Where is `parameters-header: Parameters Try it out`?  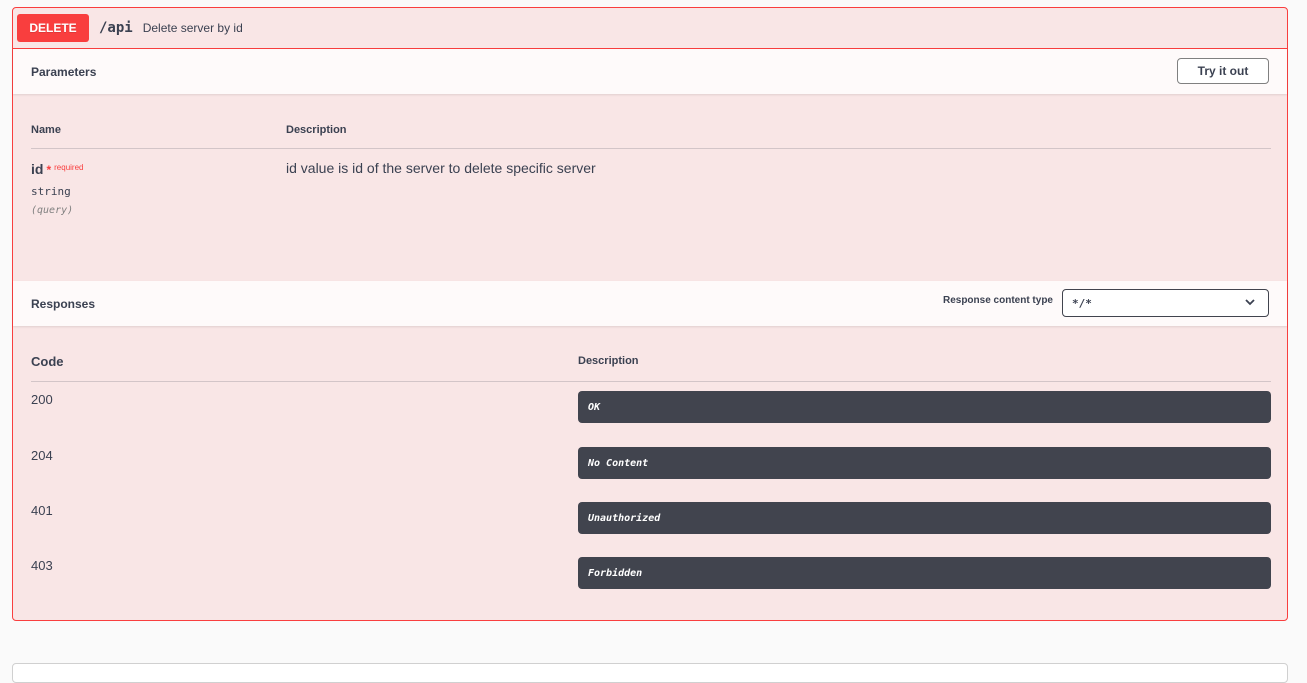
parameters-header: Parameters Try it out is located at coordinates (650, 71).